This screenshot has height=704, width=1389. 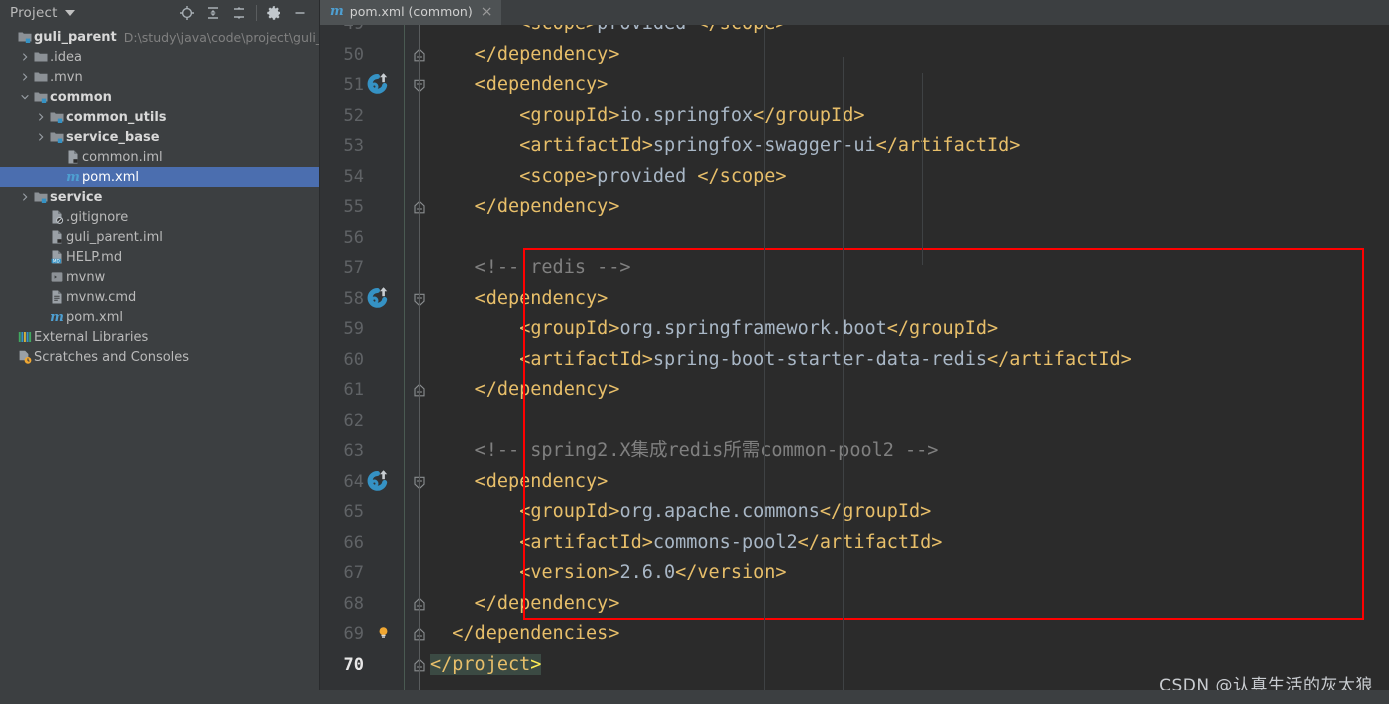 What do you see at coordinates (419, 364) in the screenshot?
I see `fold-rail` at bounding box center [419, 364].